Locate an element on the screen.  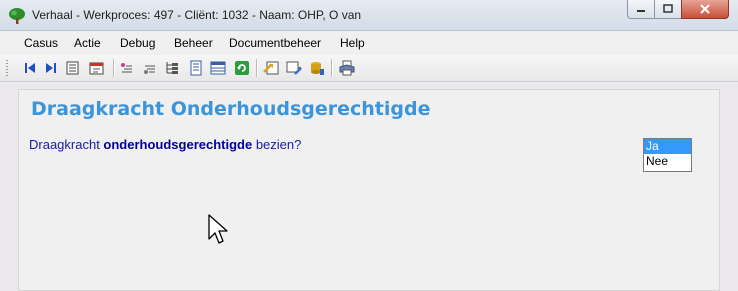
close-button is located at coordinates (705, 9).